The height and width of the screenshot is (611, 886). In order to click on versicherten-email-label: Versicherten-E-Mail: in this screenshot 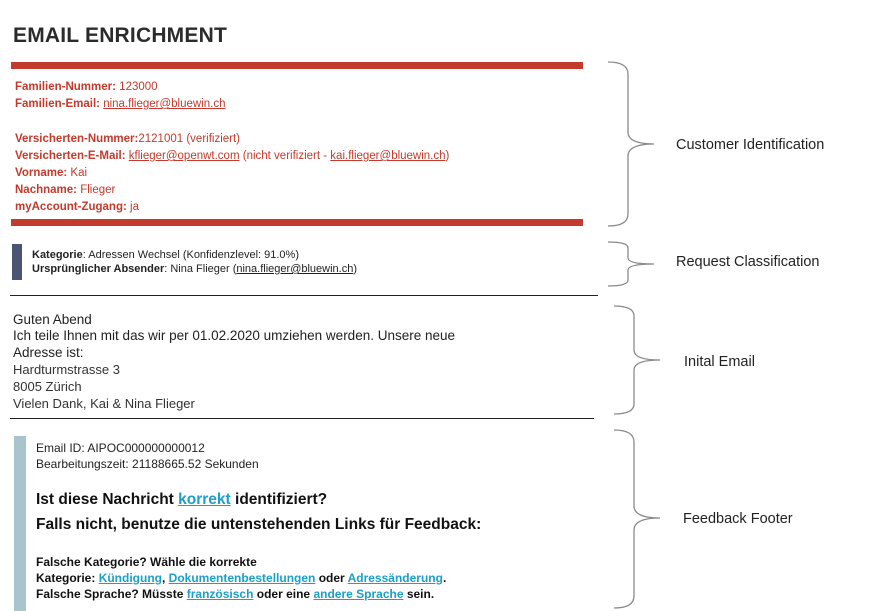, I will do `click(70, 156)`.